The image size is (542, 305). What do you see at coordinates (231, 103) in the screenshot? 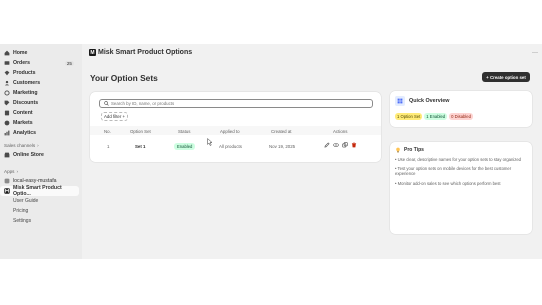
I see `search-input` at bounding box center [231, 103].